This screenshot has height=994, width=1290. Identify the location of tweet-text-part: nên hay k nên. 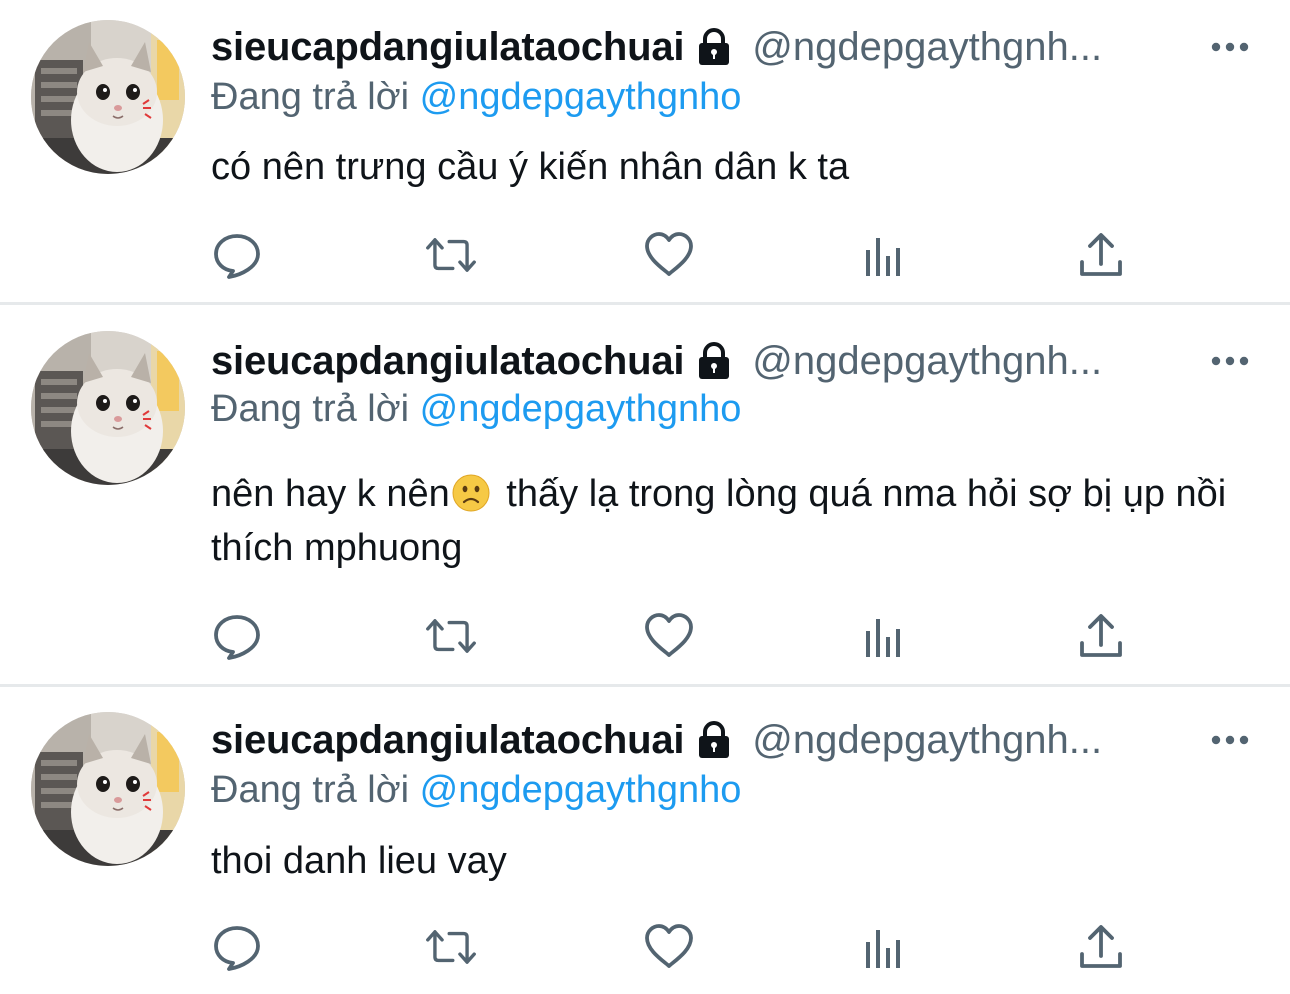
(330, 494).